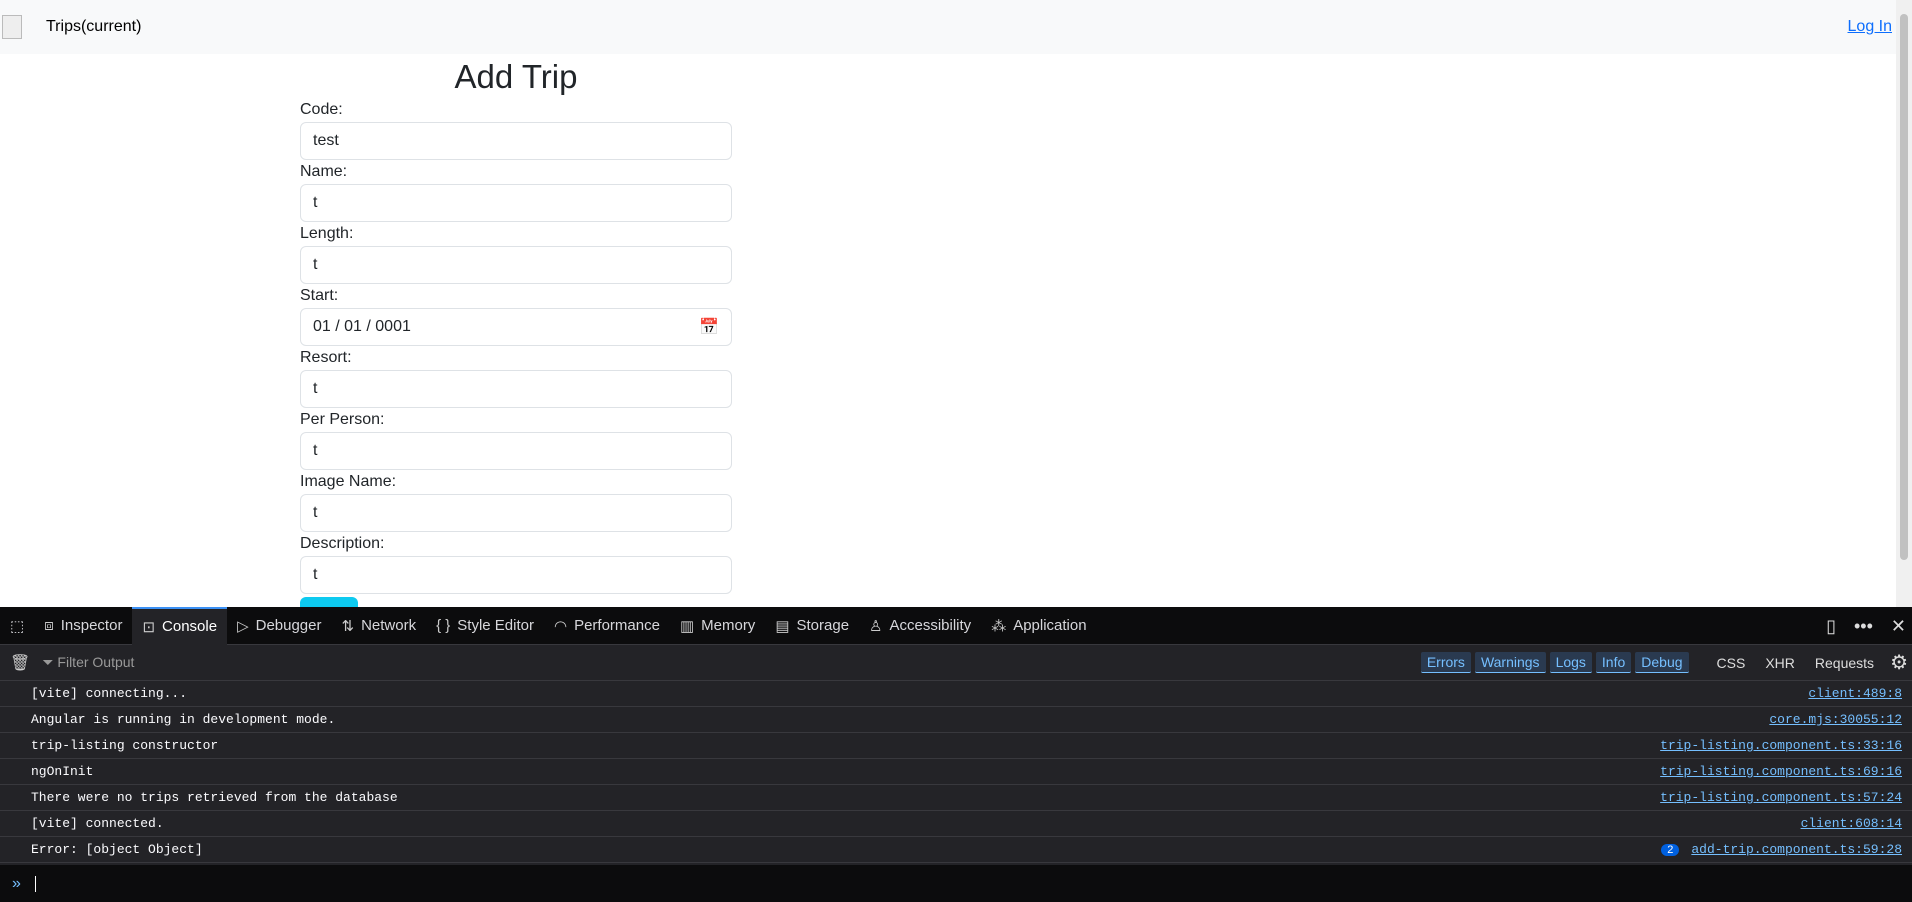 The height and width of the screenshot is (902, 1912). I want to click on filter-input: ⏷ Filter Output, so click(88, 662).